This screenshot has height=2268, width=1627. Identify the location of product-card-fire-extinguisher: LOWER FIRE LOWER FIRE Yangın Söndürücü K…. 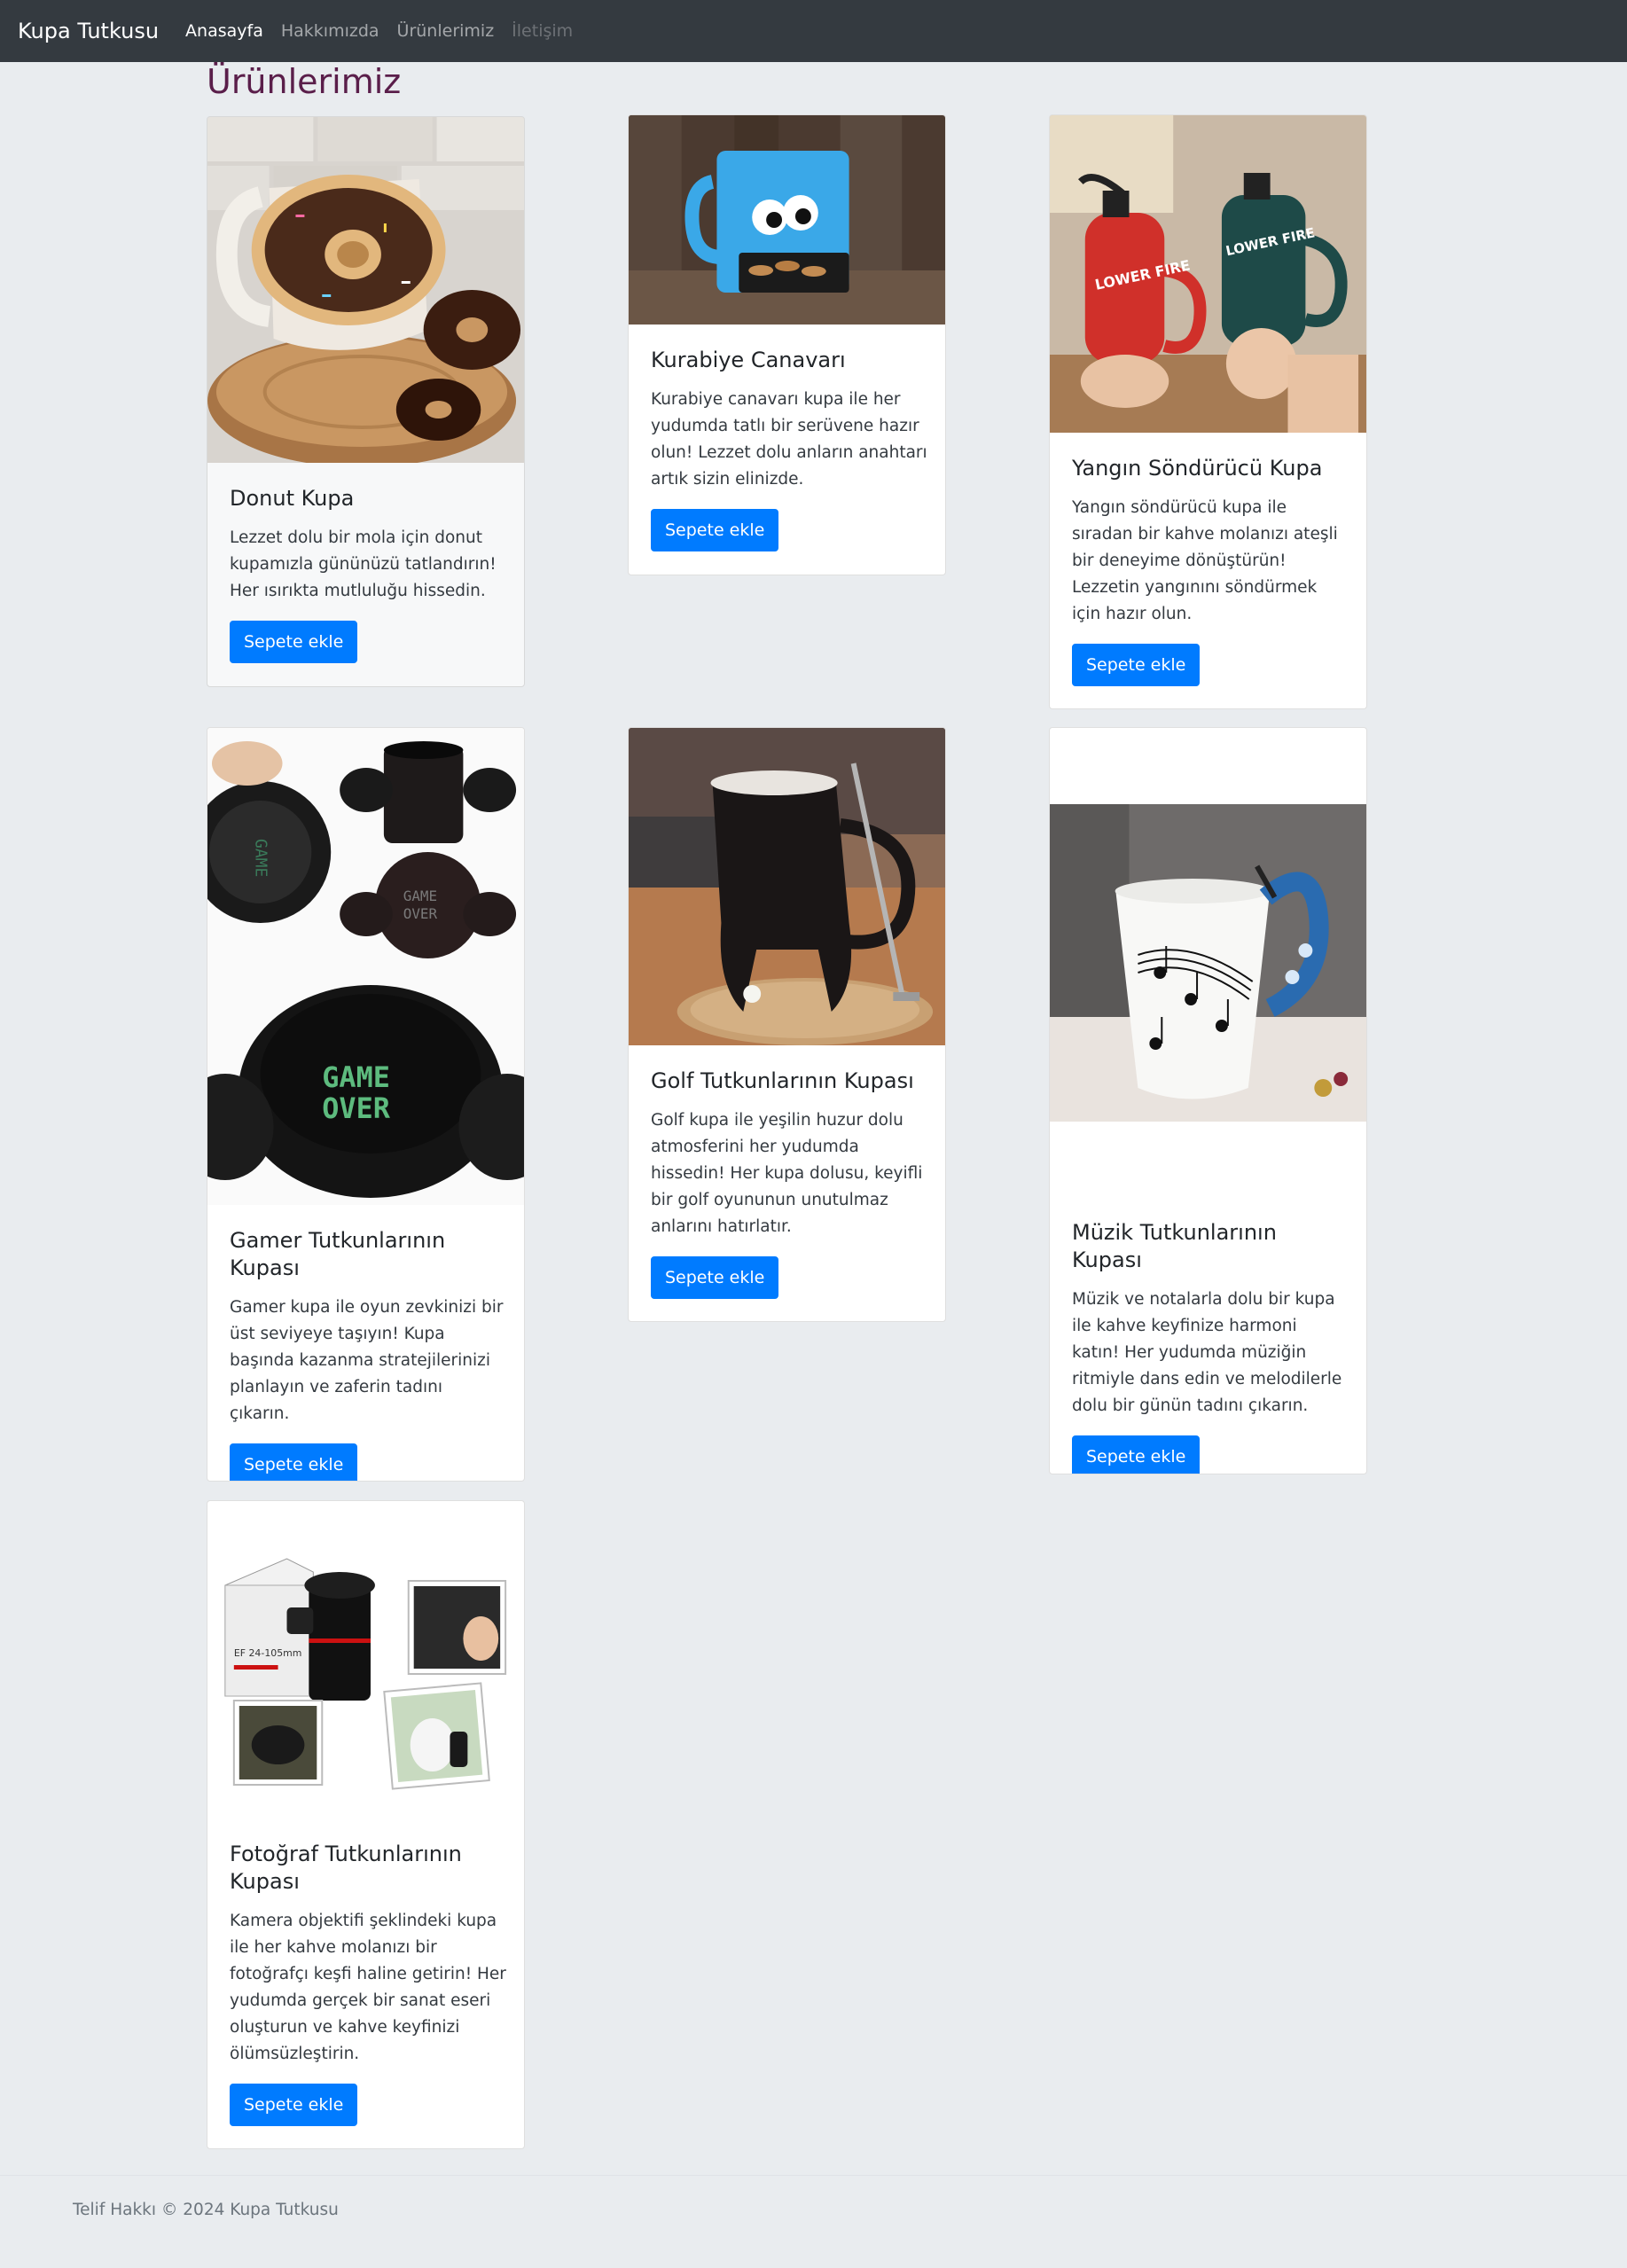
(1208, 411).